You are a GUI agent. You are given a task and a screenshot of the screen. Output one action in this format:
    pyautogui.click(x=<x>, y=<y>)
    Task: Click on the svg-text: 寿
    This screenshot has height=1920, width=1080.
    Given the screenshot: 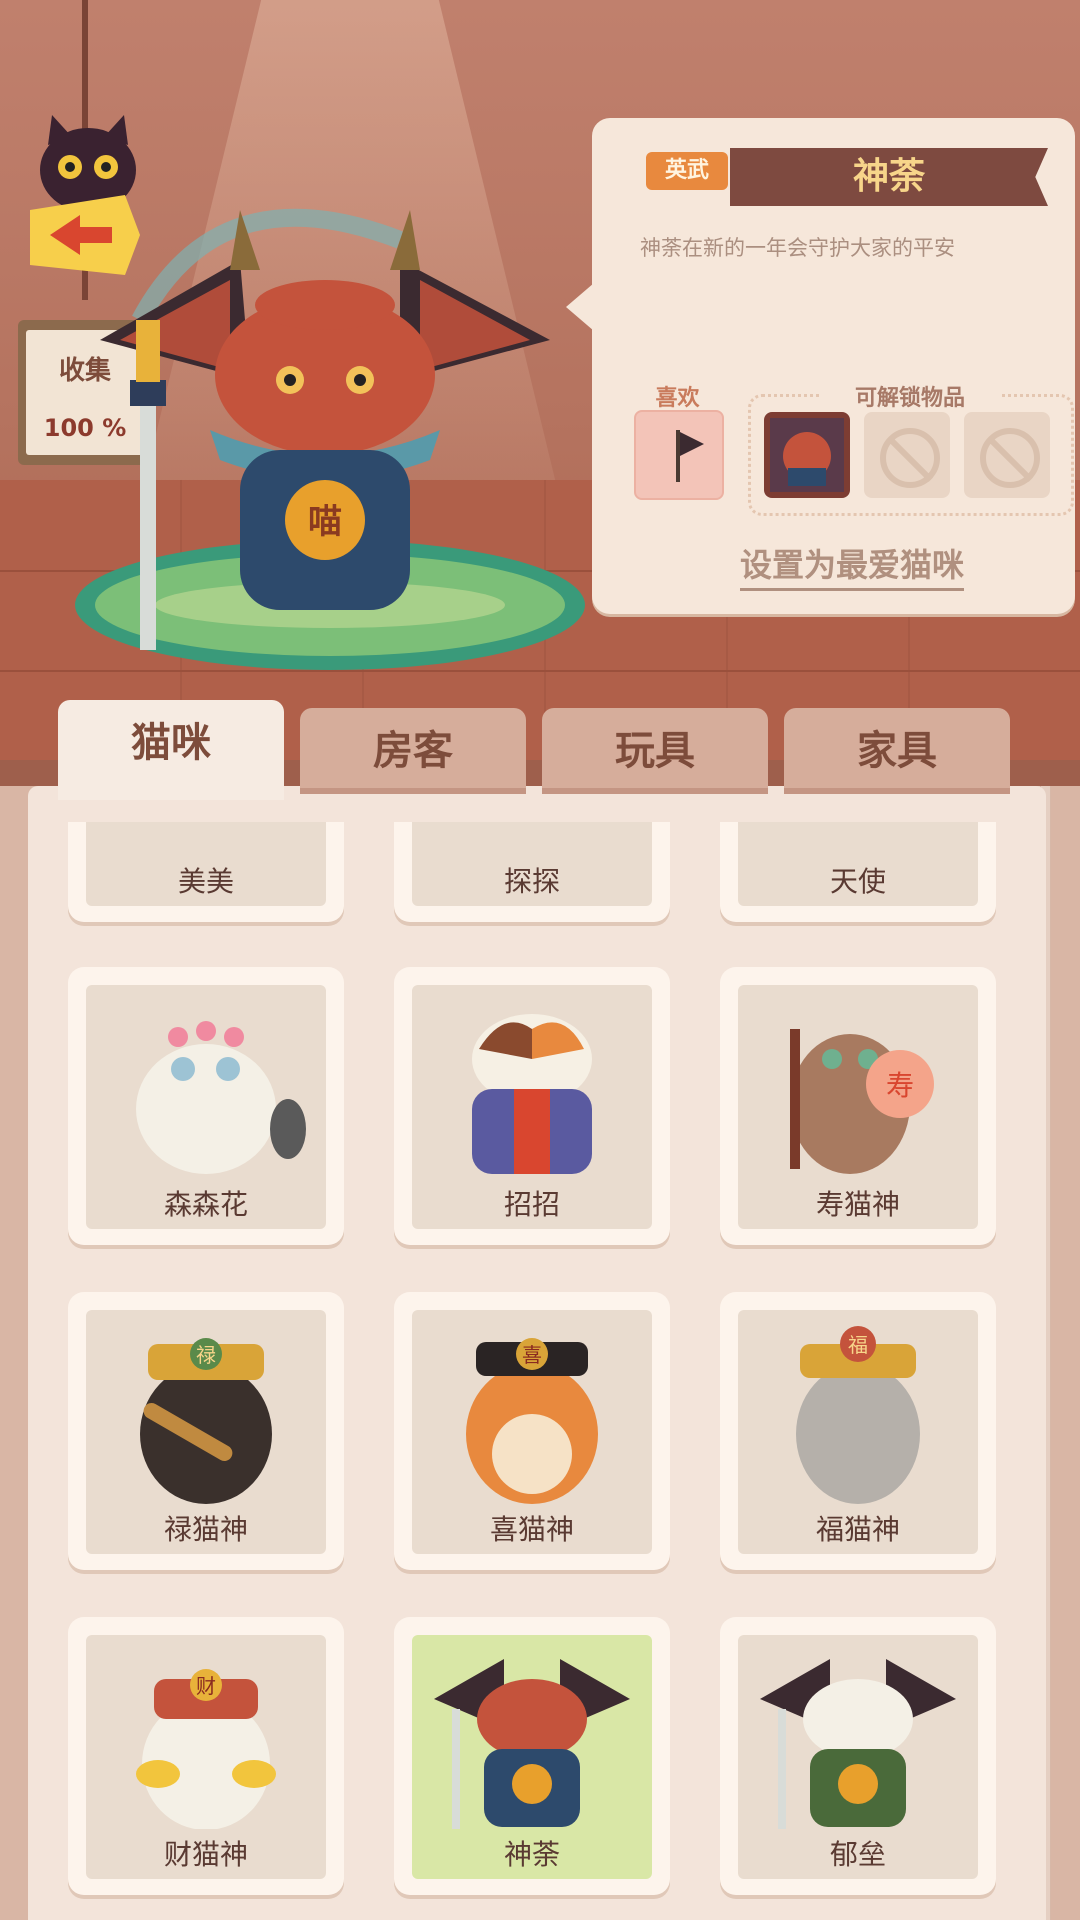 What is the action you would take?
    pyautogui.click(x=900, y=1085)
    